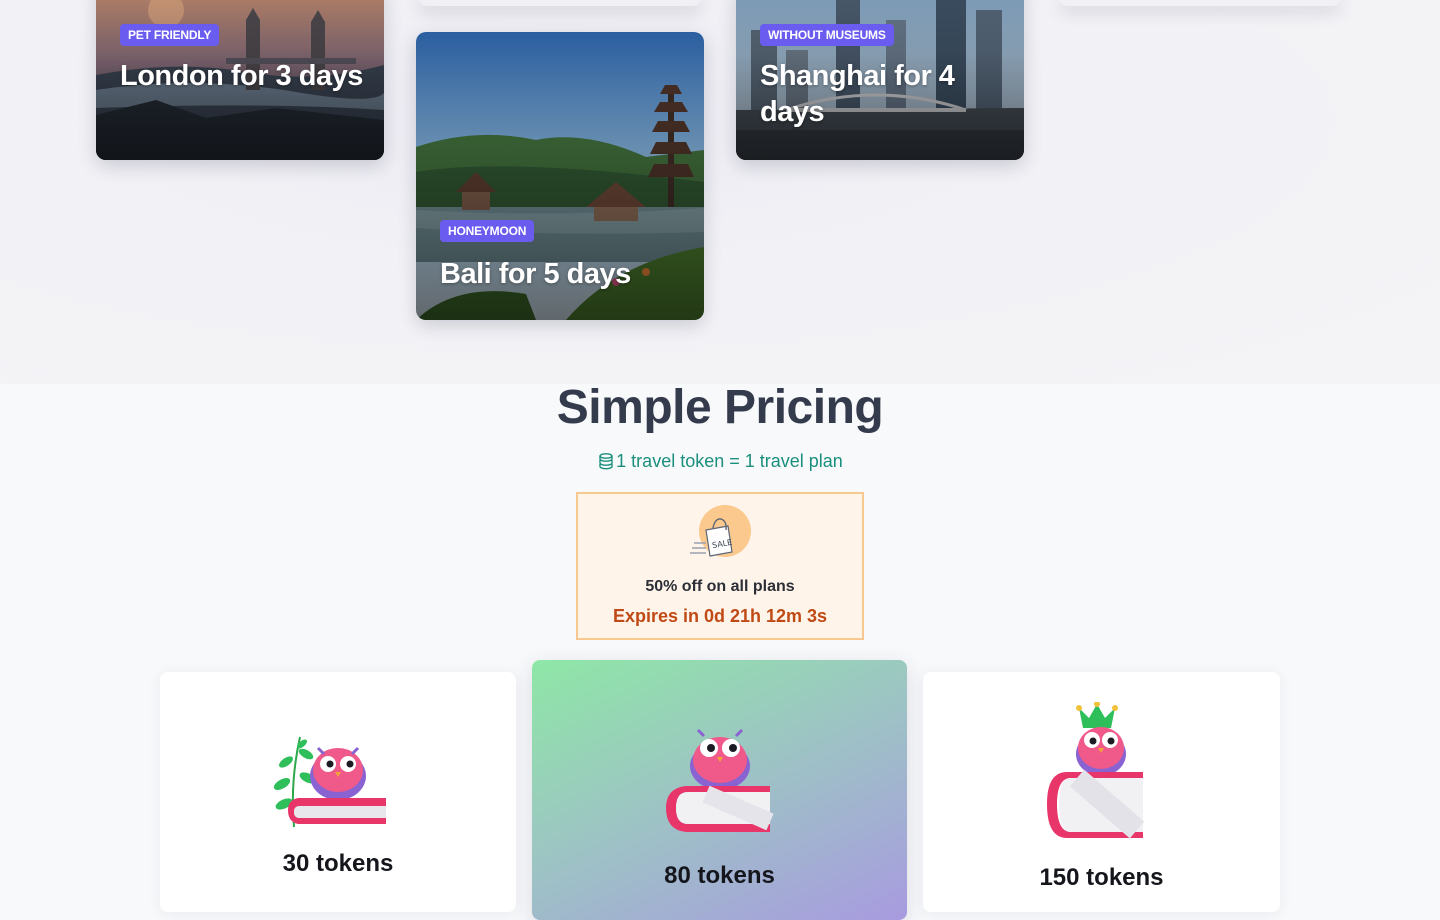  I want to click on tag-honeymoon: HONEYMOON, so click(487, 231).